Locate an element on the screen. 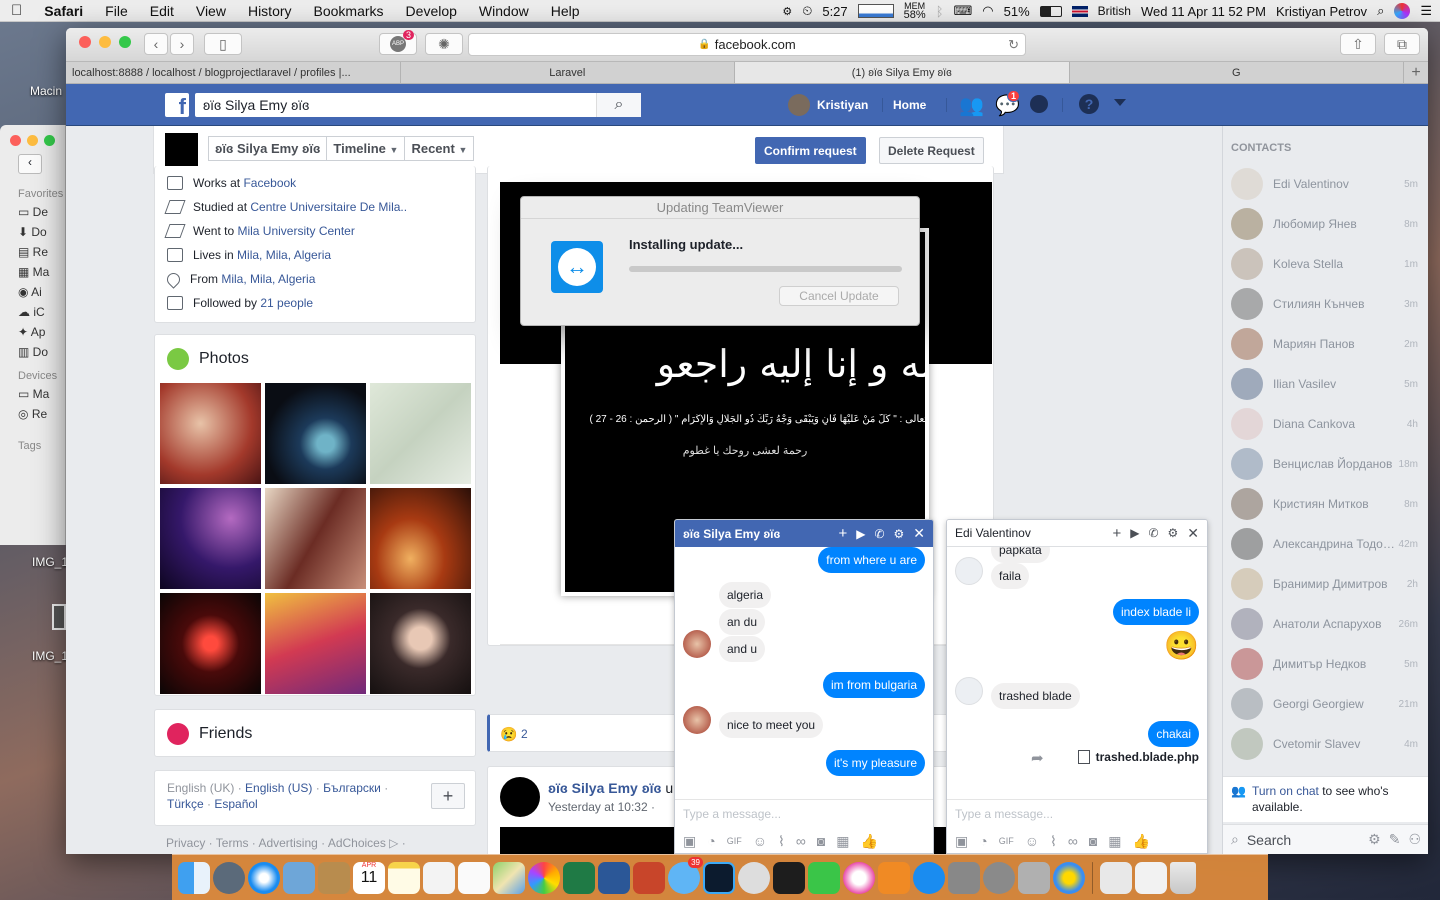 This screenshot has width=1440, height=900. contact-item: Georgi Georgiew 21m is located at coordinates (1325, 704).